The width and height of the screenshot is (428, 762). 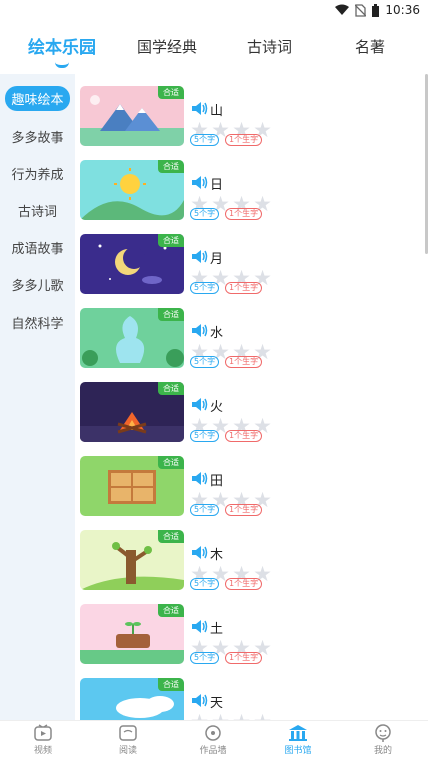 I want to click on tab-label: 绘本乐园, so click(x=62, y=48).